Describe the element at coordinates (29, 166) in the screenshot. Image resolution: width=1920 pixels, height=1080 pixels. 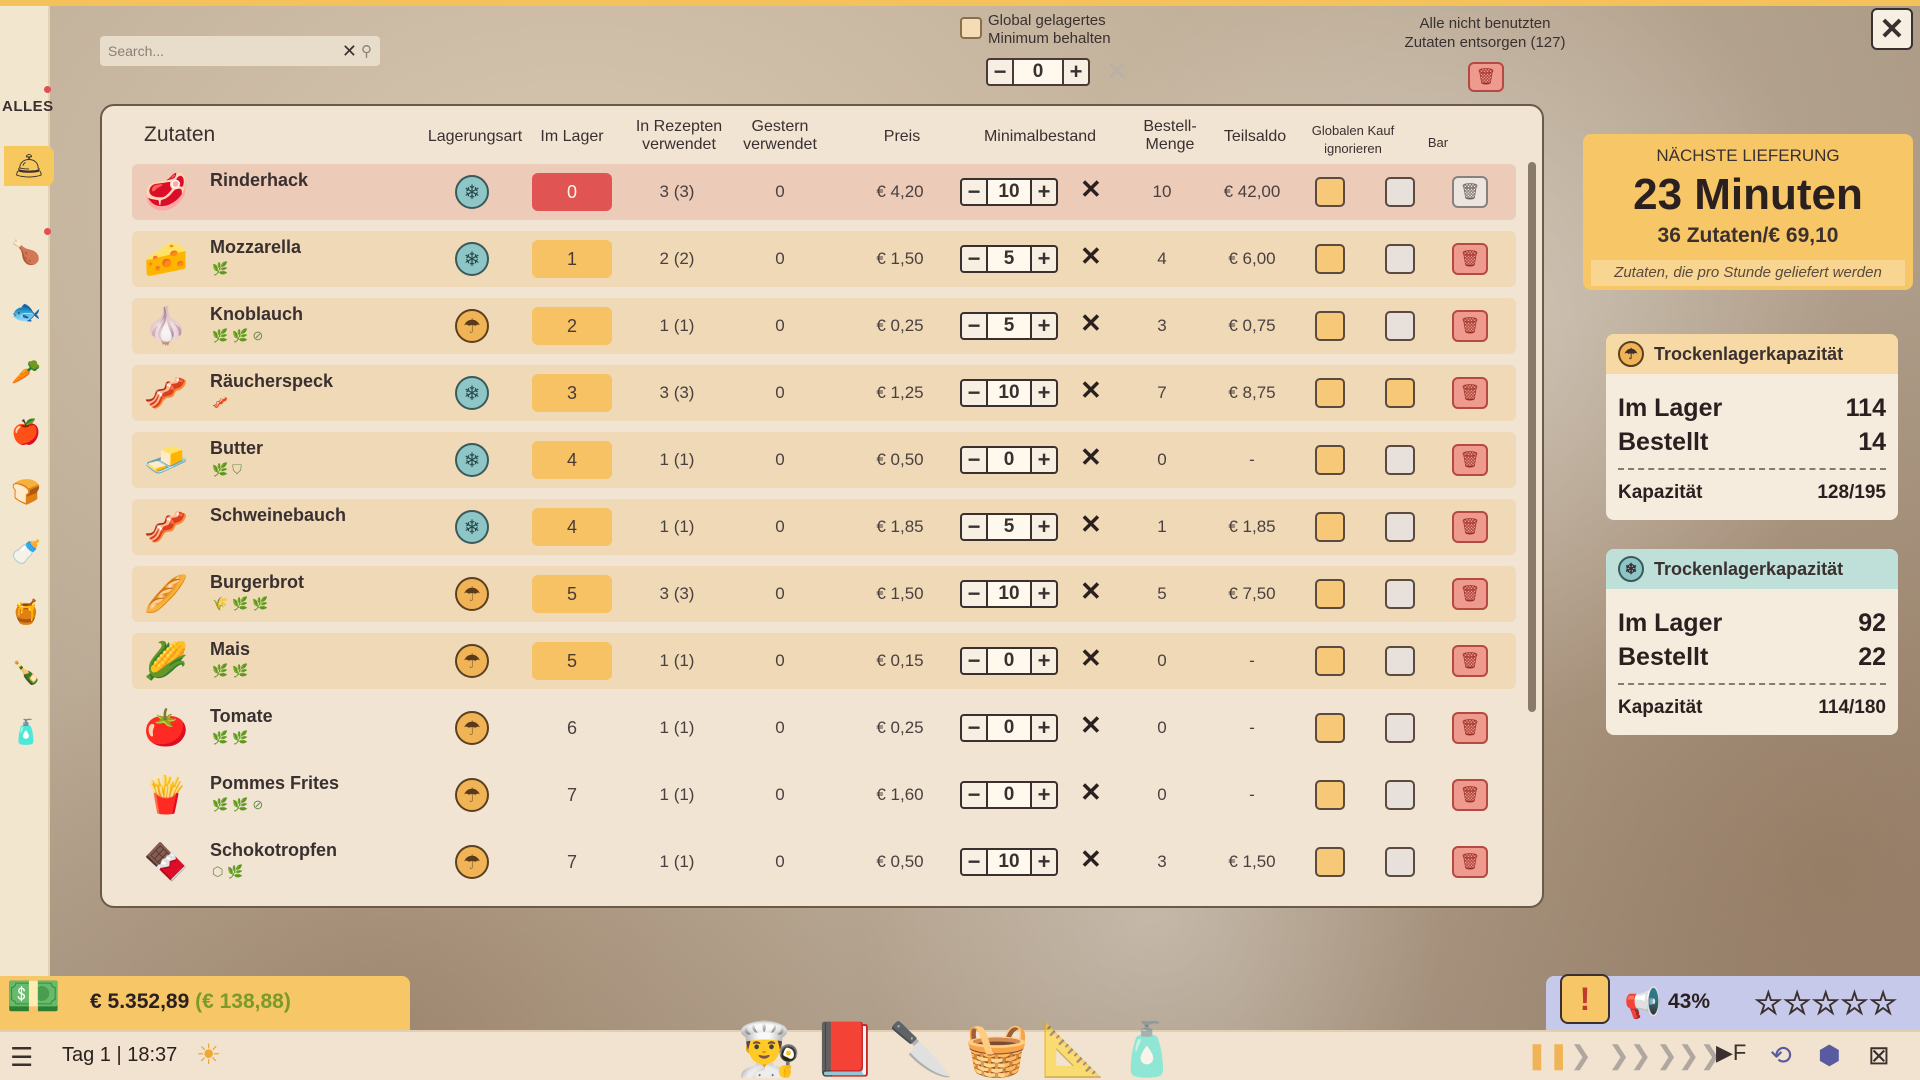
I see `cloche-icon: 🛎` at that location.